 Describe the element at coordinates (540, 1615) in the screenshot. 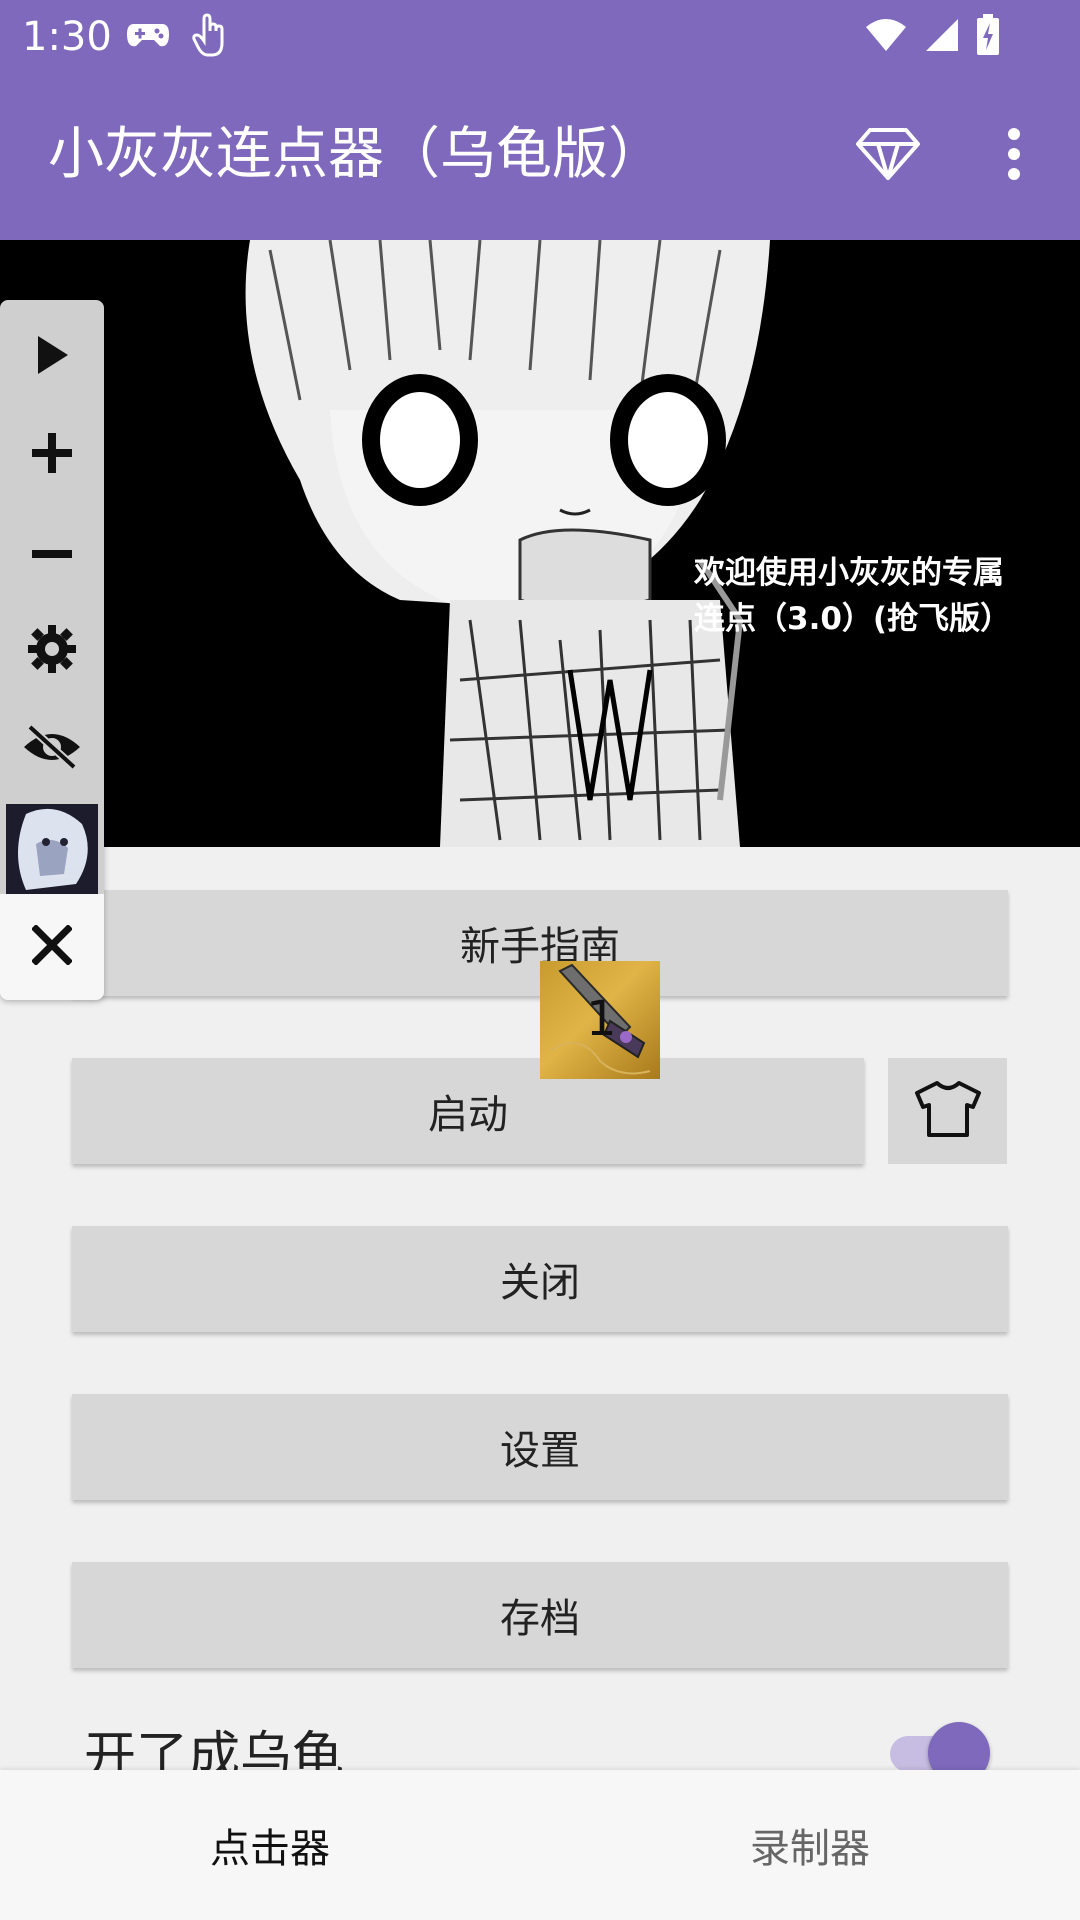

I see `save-button: 存档` at that location.